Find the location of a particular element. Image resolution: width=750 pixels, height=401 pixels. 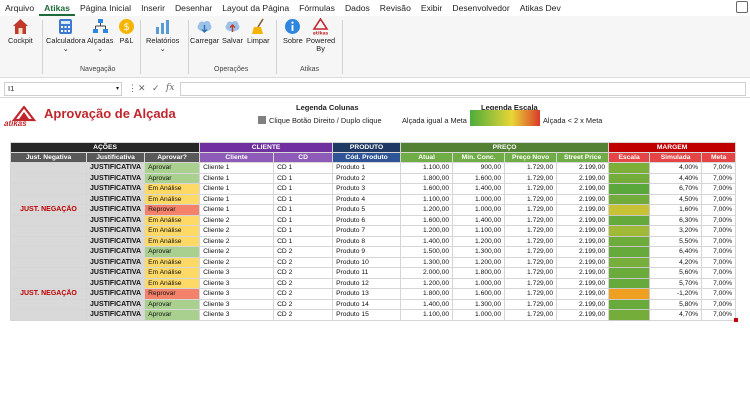

col-street-price: Street Price is located at coordinates (583, 157).